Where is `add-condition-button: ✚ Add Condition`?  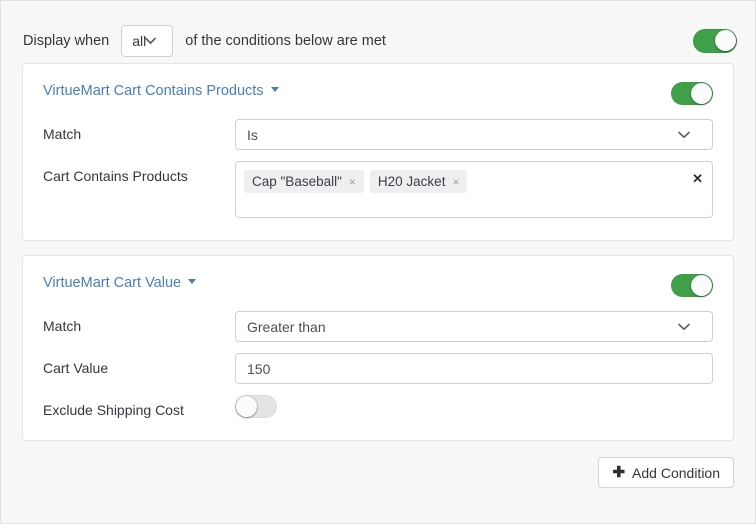 add-condition-button: ✚ Add Condition is located at coordinates (666, 472).